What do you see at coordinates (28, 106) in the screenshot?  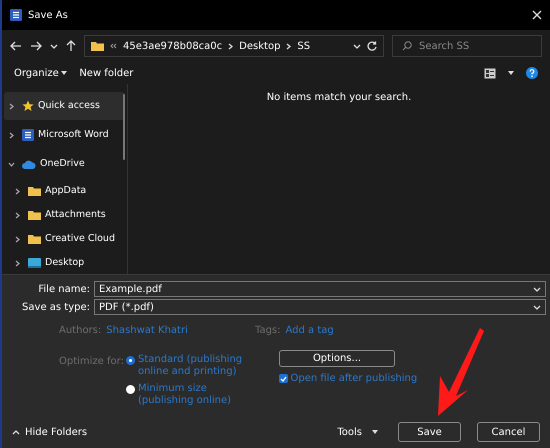 I see `star-icon` at bounding box center [28, 106].